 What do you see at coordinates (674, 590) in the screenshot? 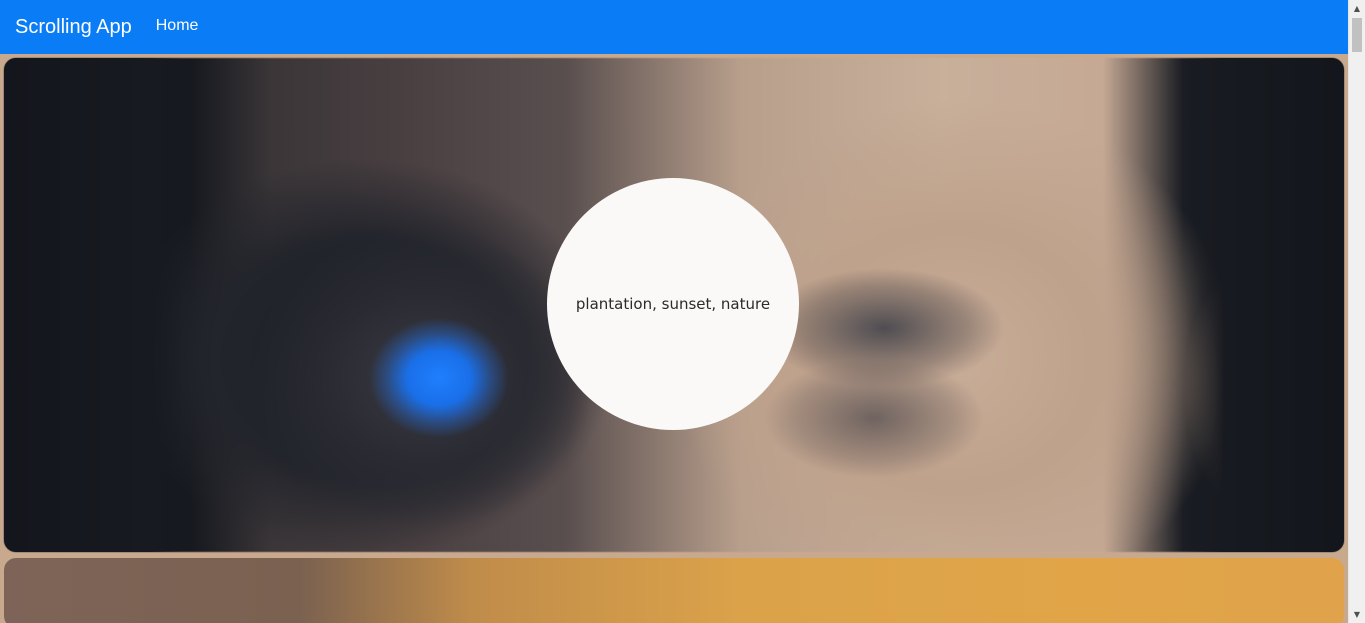
I see `next-photo` at bounding box center [674, 590].